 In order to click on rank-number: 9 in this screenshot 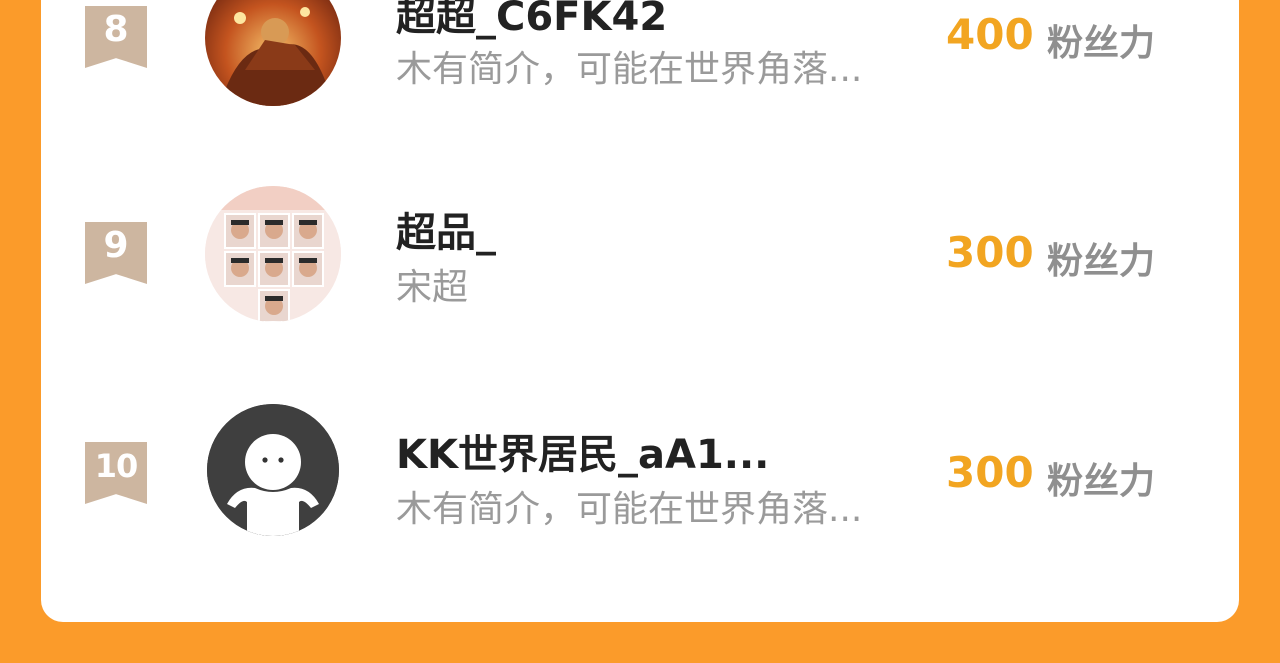, I will do `click(116, 245)`.